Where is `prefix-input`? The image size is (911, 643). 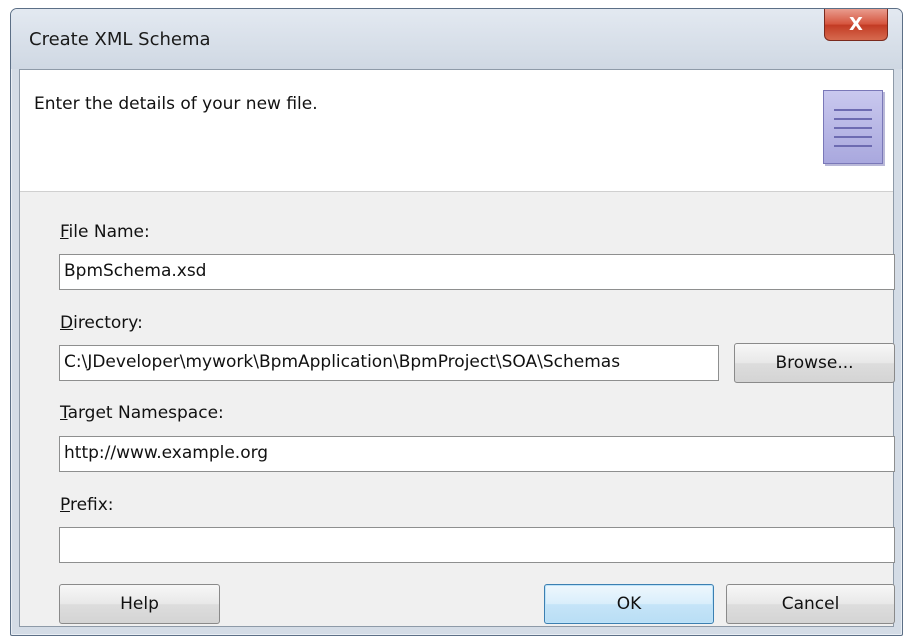
prefix-input is located at coordinates (477, 545).